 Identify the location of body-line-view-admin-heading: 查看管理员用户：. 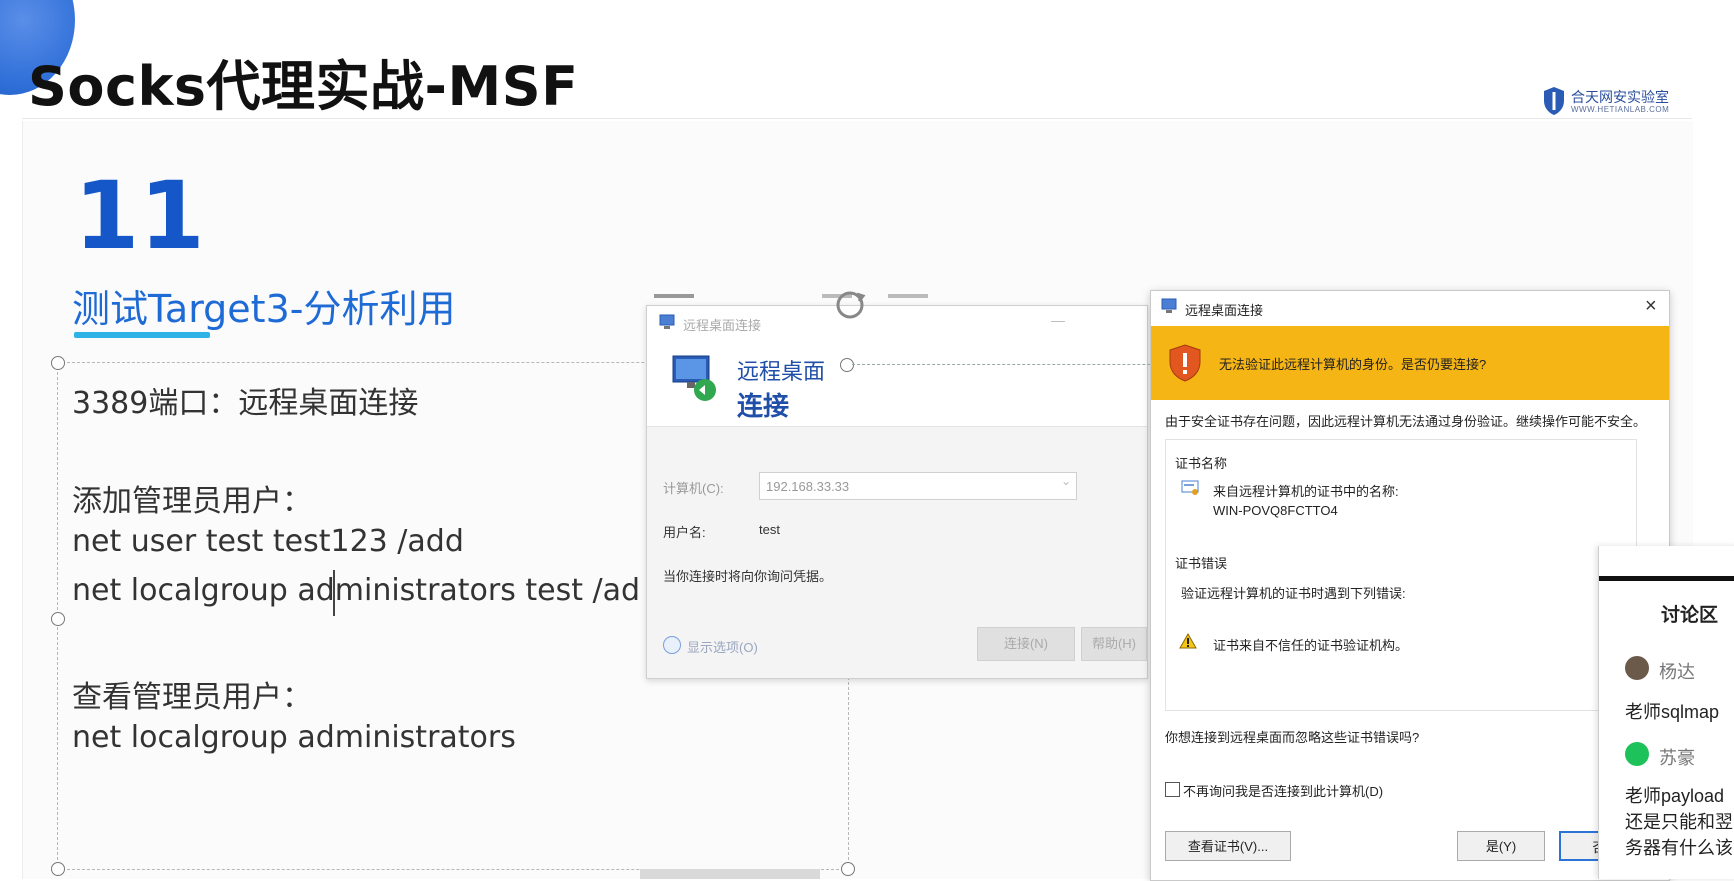
(192, 697).